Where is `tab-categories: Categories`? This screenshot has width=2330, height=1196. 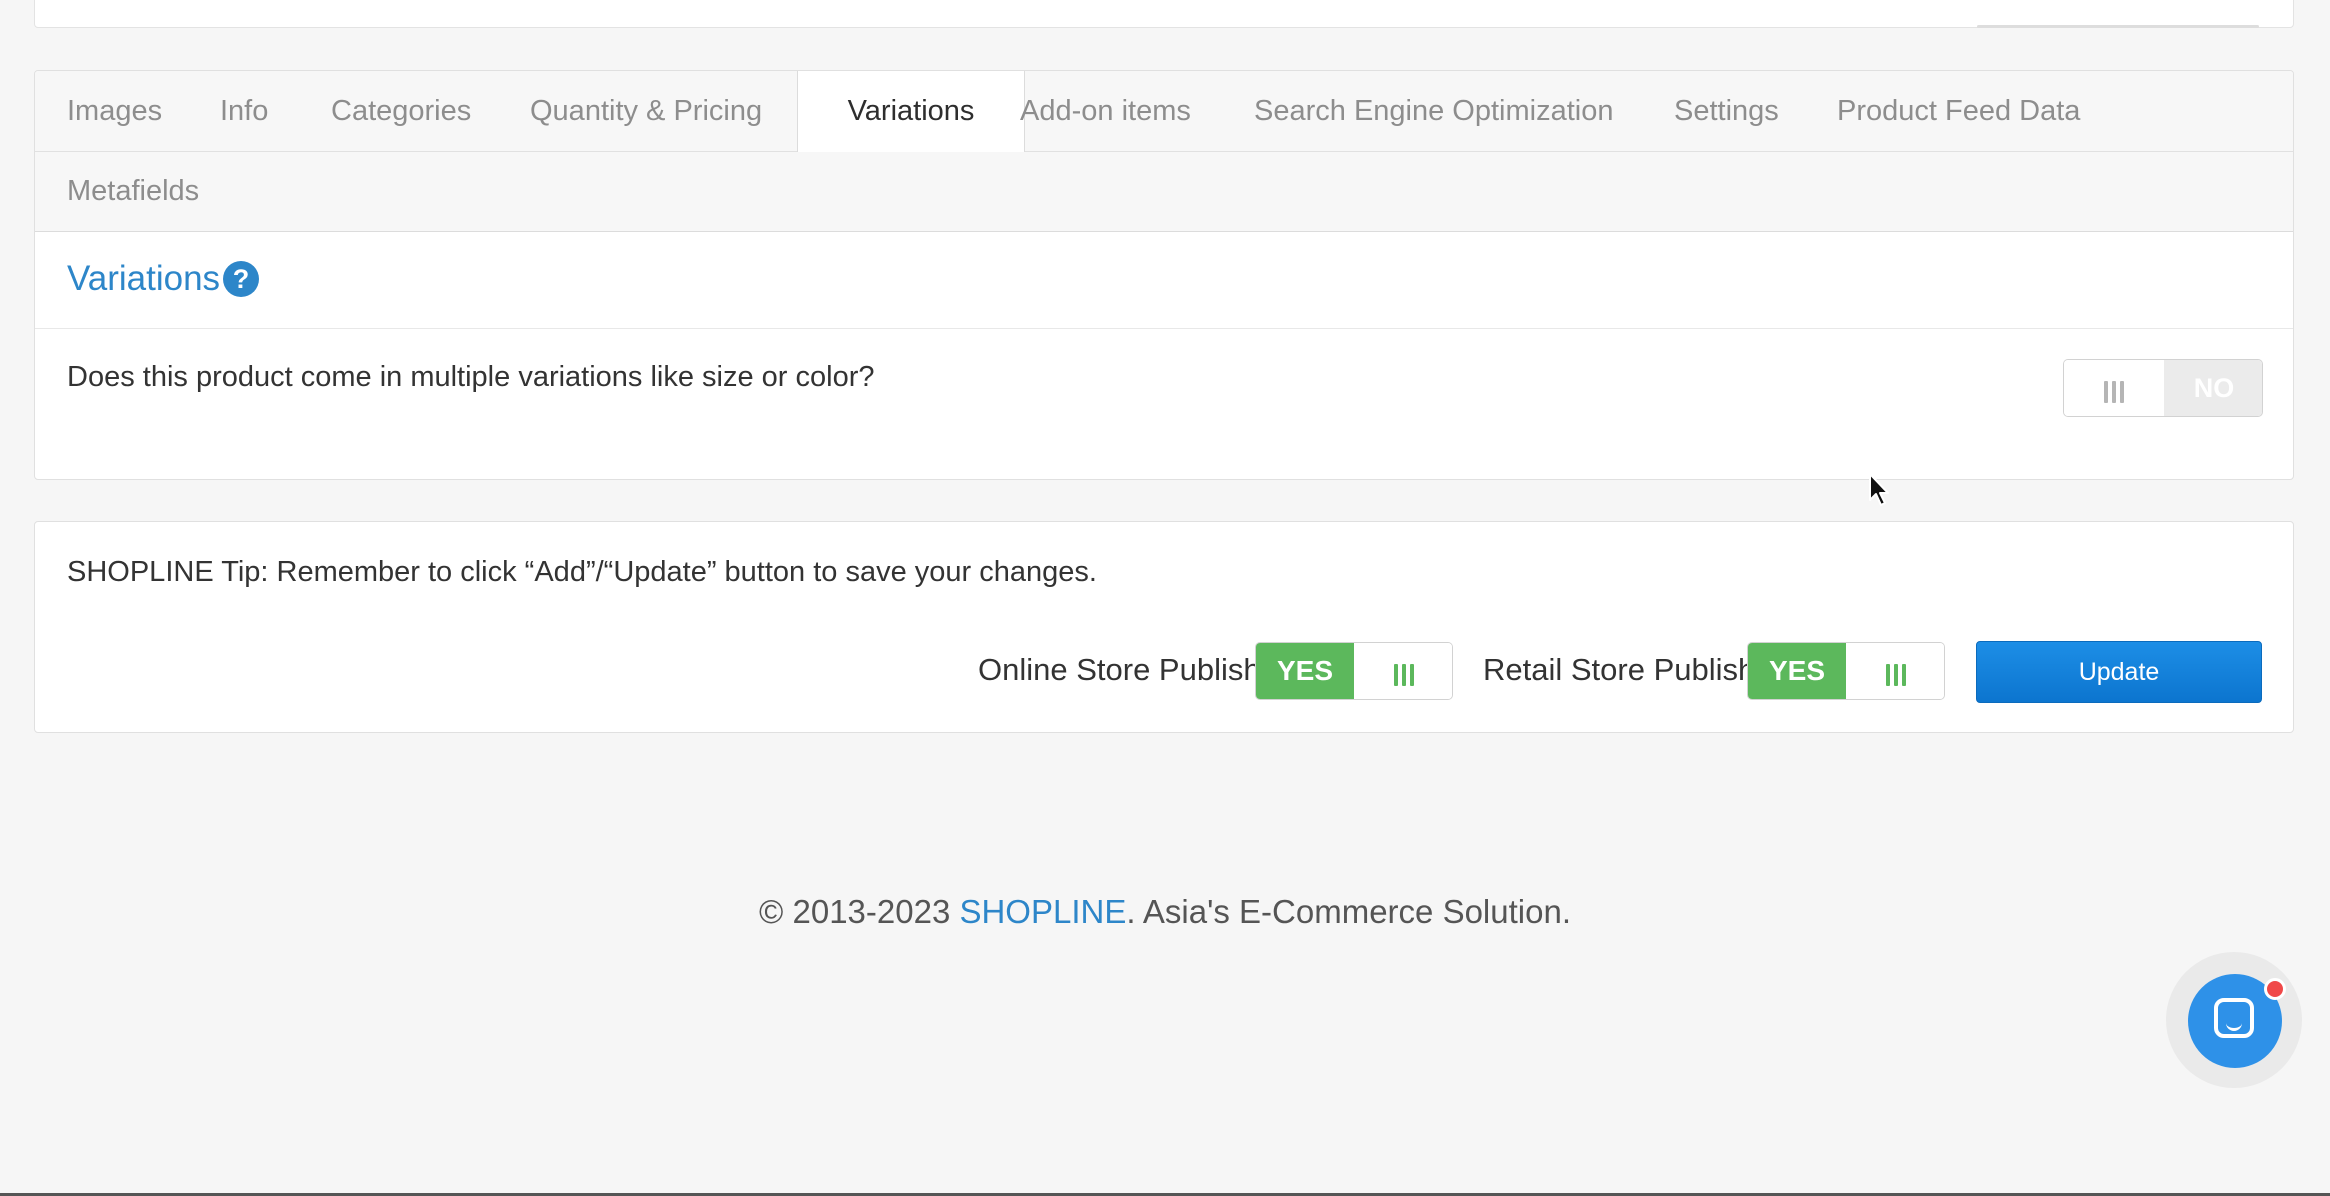 tab-categories: Categories is located at coordinates (401, 111).